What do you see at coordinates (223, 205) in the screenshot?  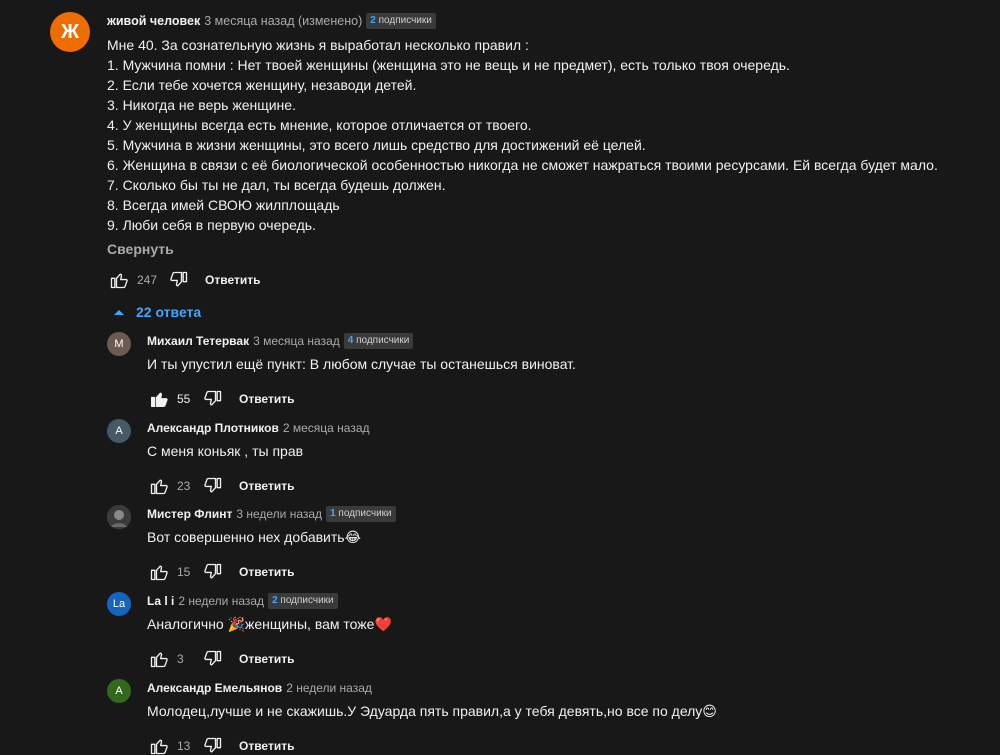 I see `comment-line: 8. Всегда имей СВОЮ жилплощадь` at bounding box center [223, 205].